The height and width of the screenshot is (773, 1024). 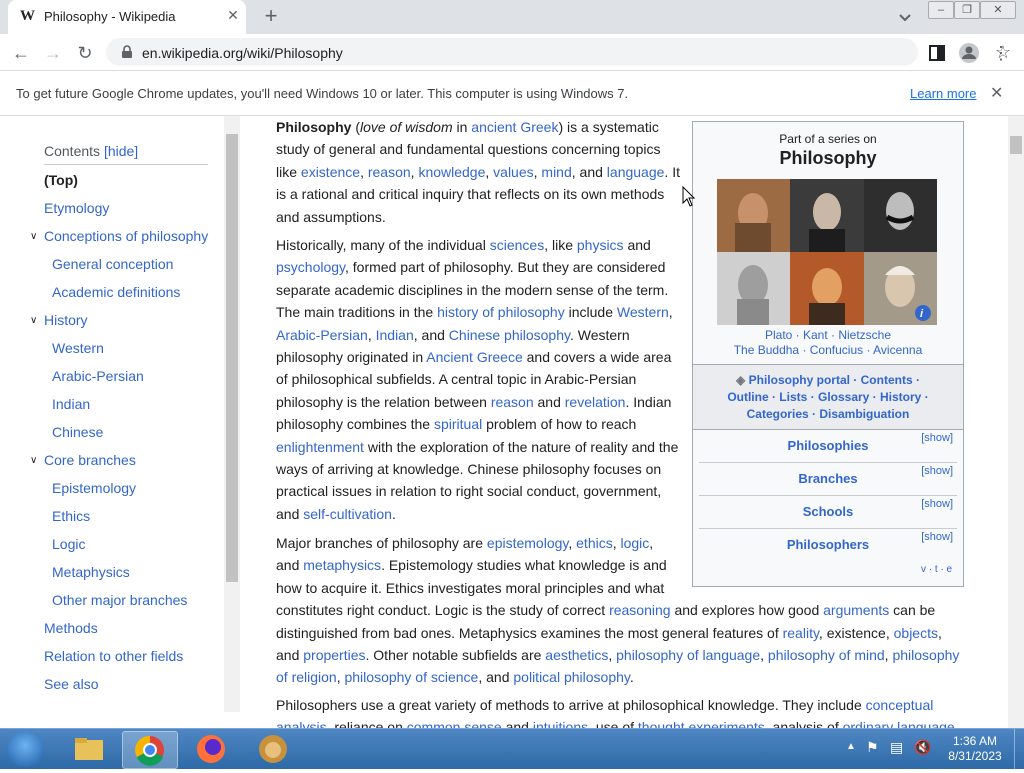 What do you see at coordinates (68, 544) in the screenshot?
I see `toc-item-logic: Logic` at bounding box center [68, 544].